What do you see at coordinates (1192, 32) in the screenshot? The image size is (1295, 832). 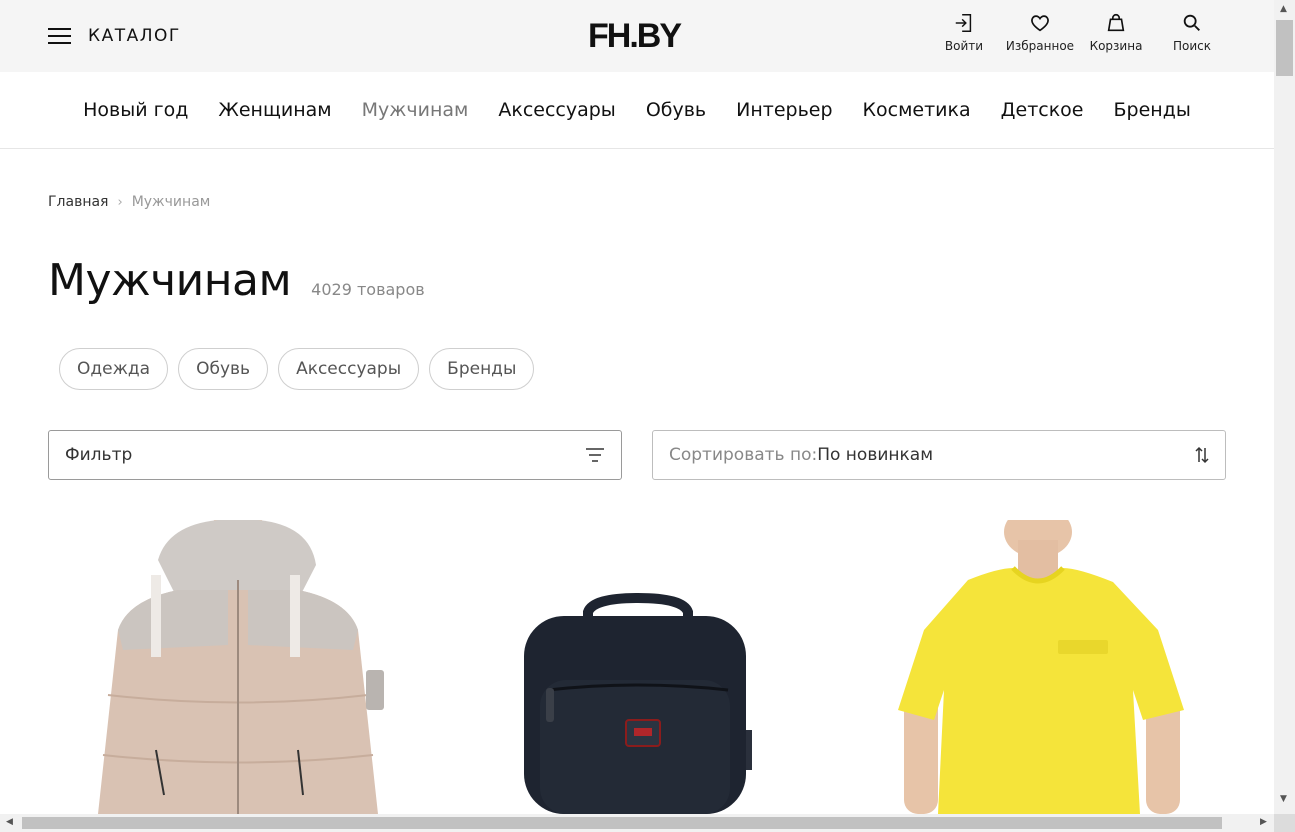 I see `search-button: Поиск` at bounding box center [1192, 32].